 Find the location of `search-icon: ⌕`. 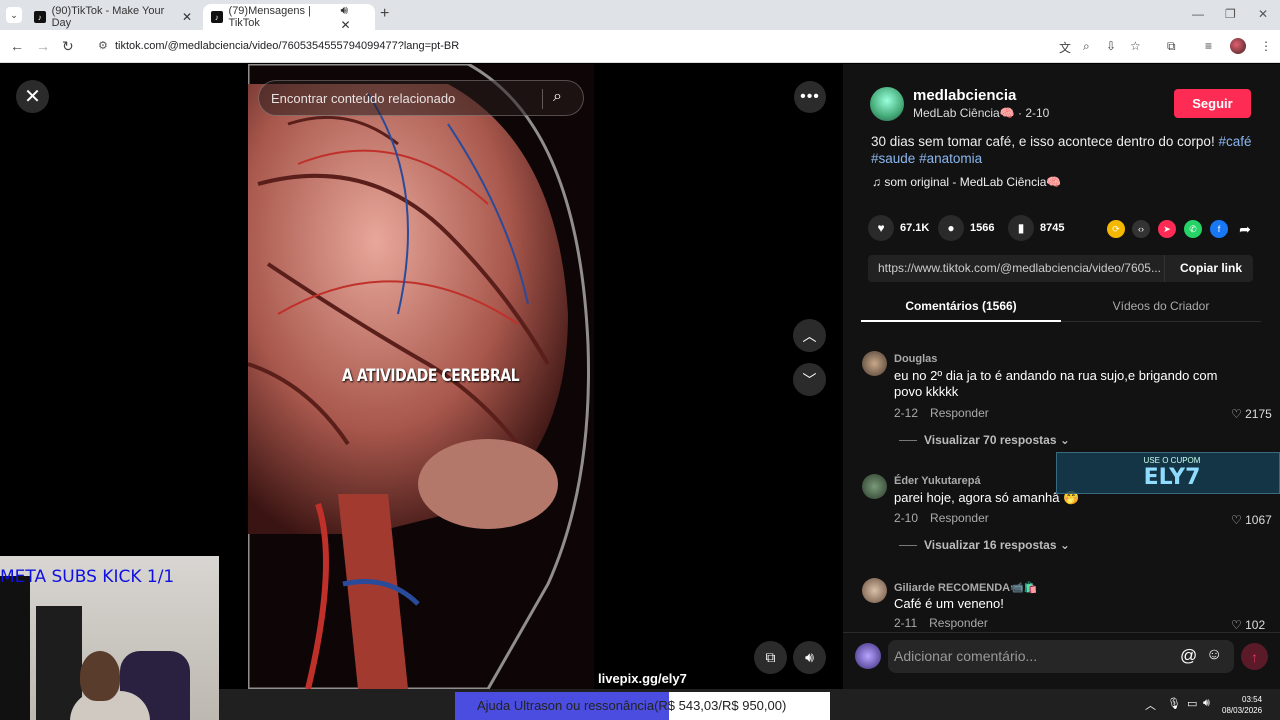

search-icon: ⌕ is located at coordinates (557, 97).